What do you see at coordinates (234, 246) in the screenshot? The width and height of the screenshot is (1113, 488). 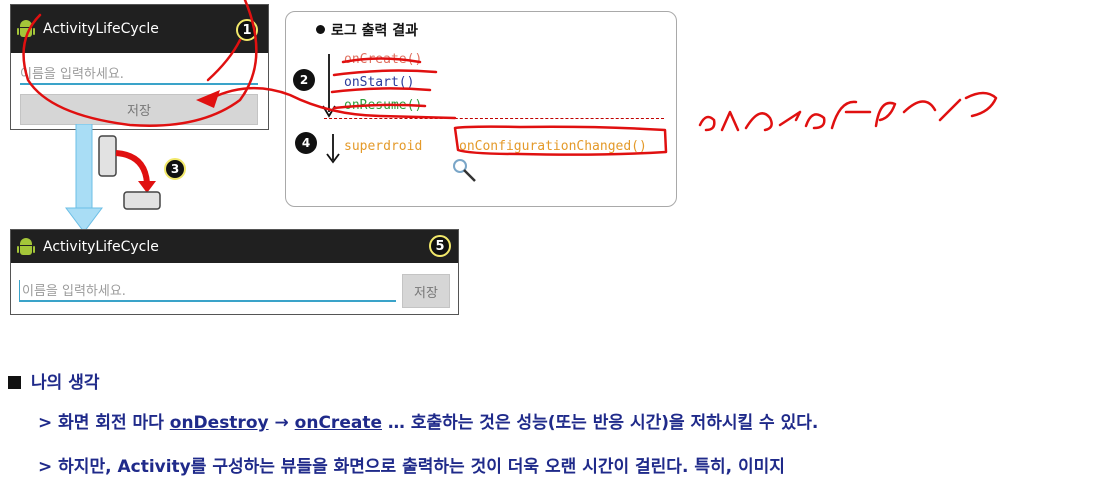 I see `bottom-phone-titlebar: ActivityLifeCycle` at bounding box center [234, 246].